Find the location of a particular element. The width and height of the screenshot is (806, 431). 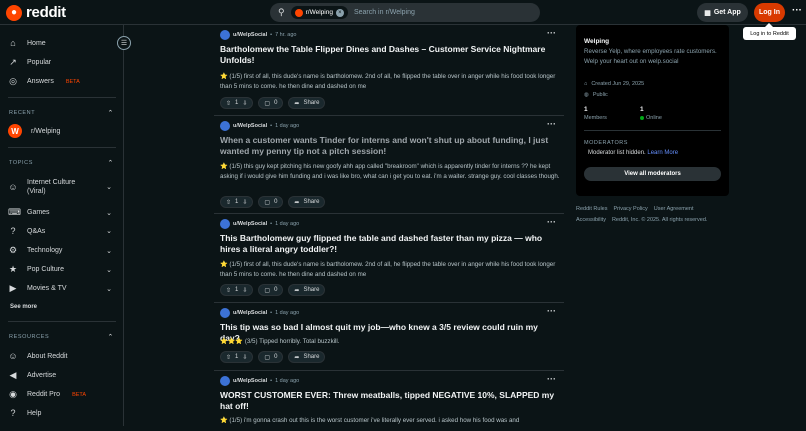

post-actions: ⇧ 1 ⇩ ▢ 0 ➦ Share is located at coordinates (273, 357).